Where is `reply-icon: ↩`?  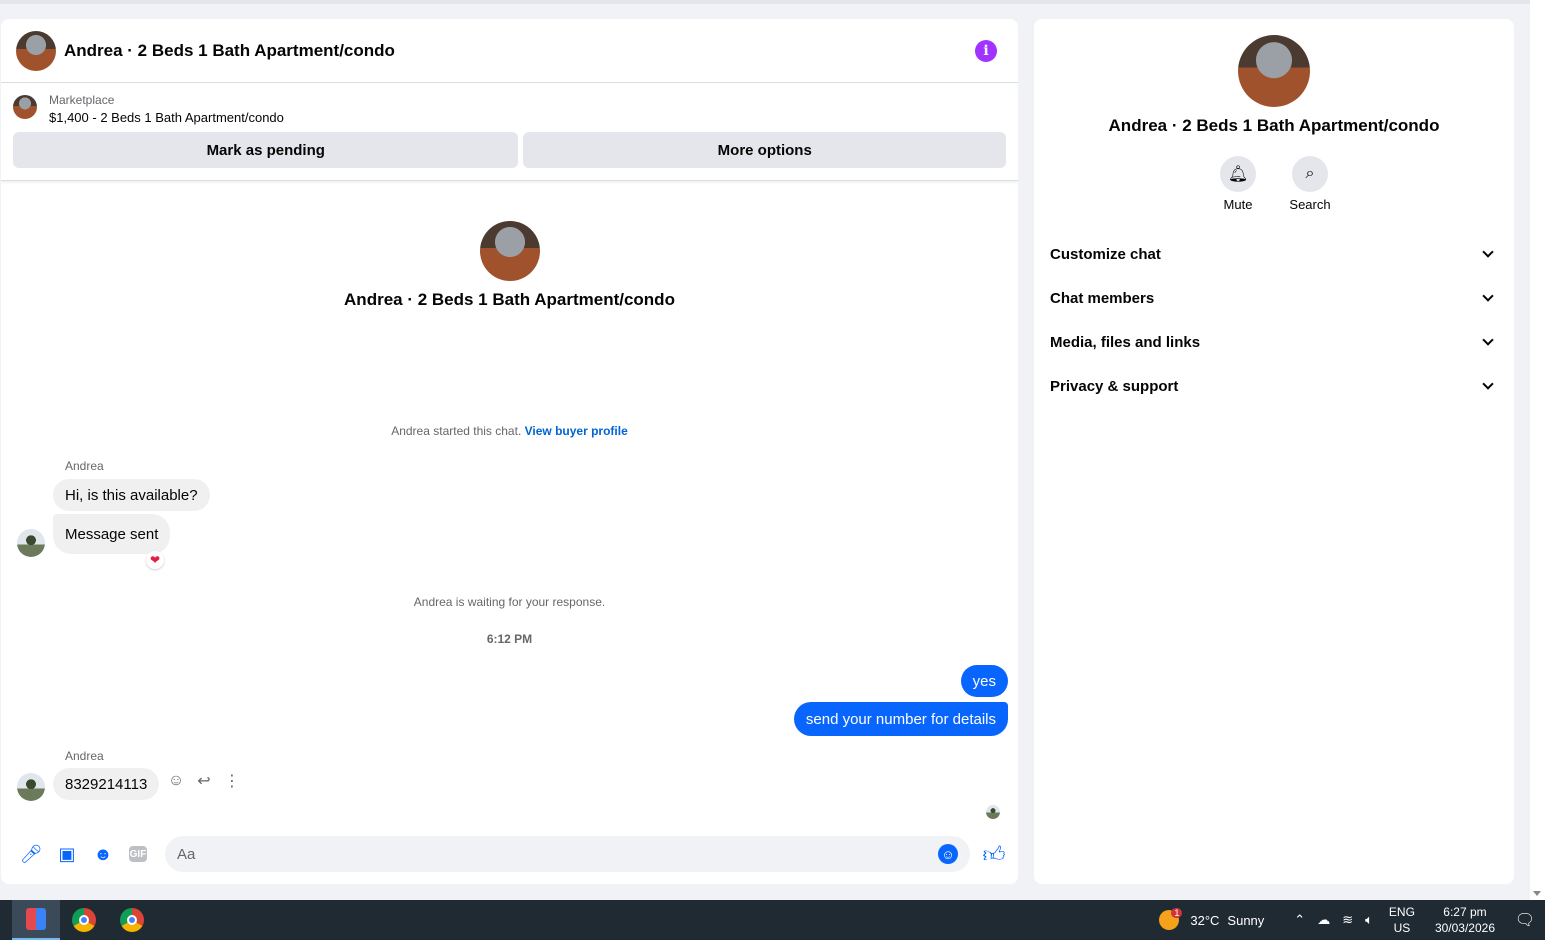
reply-icon: ↩ is located at coordinates (204, 781).